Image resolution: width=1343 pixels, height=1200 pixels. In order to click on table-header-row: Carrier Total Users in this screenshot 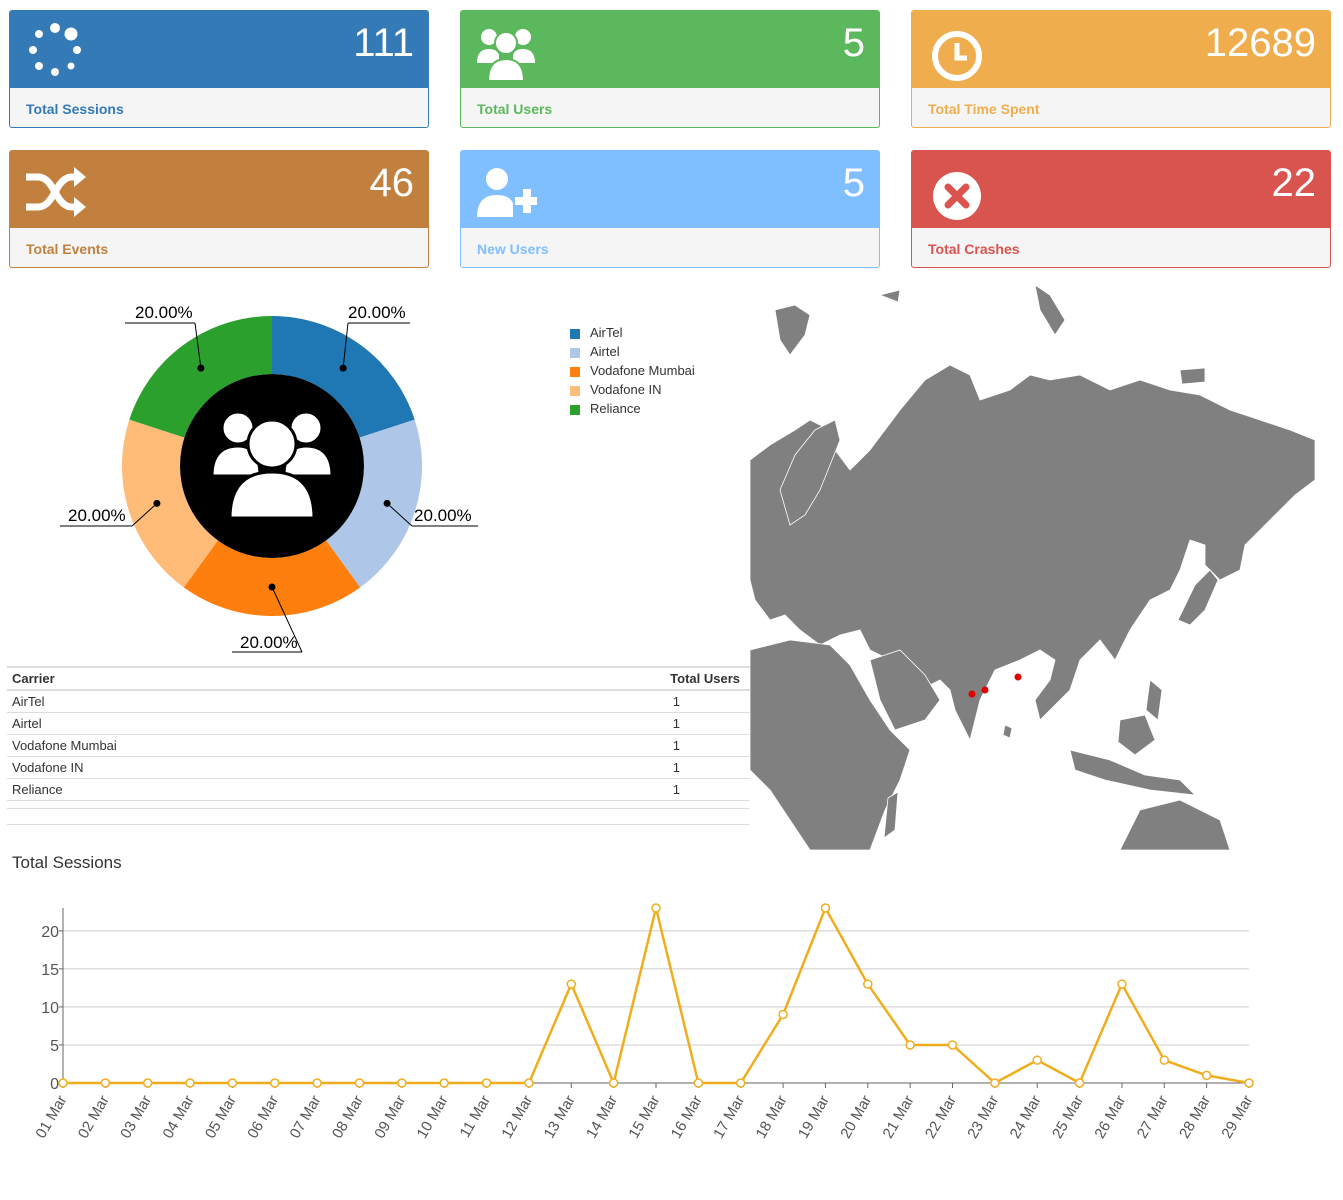, I will do `click(378, 678)`.